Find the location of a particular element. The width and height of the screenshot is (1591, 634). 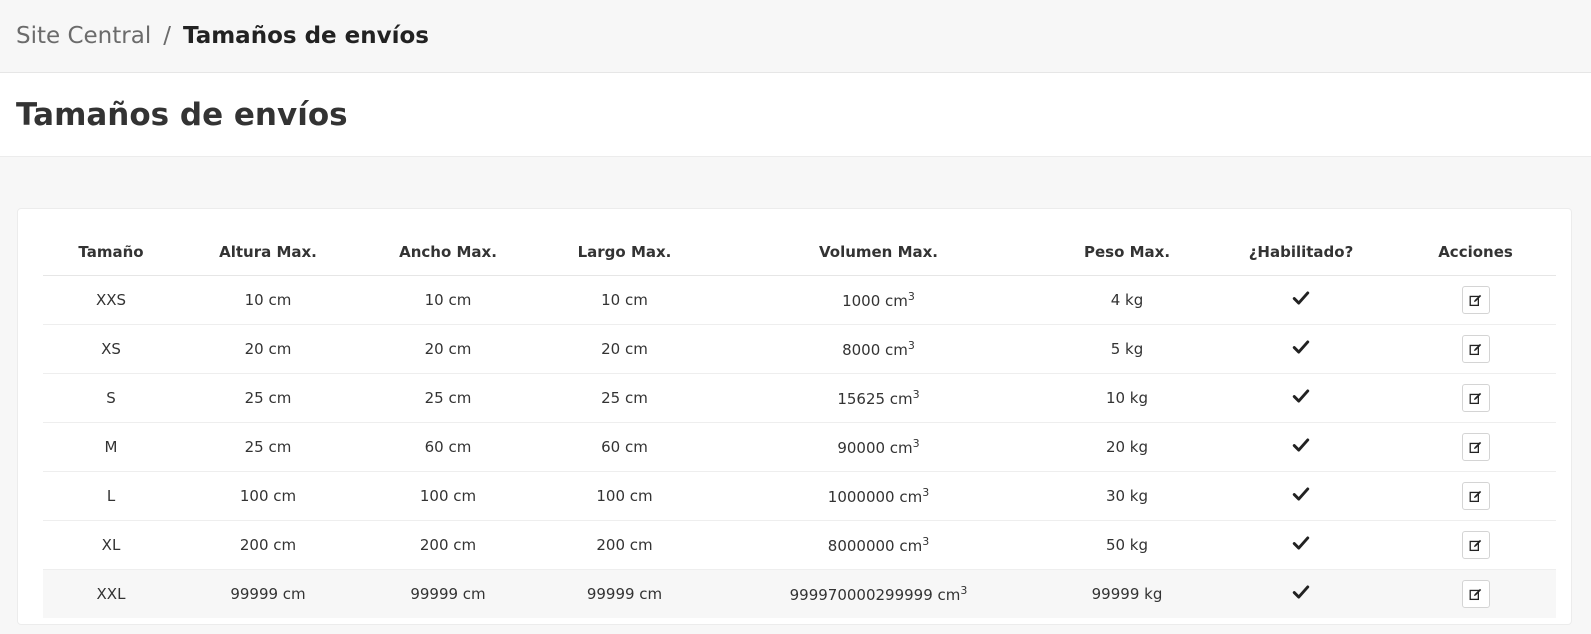

column-header-actions: Acciones is located at coordinates (1475, 252).